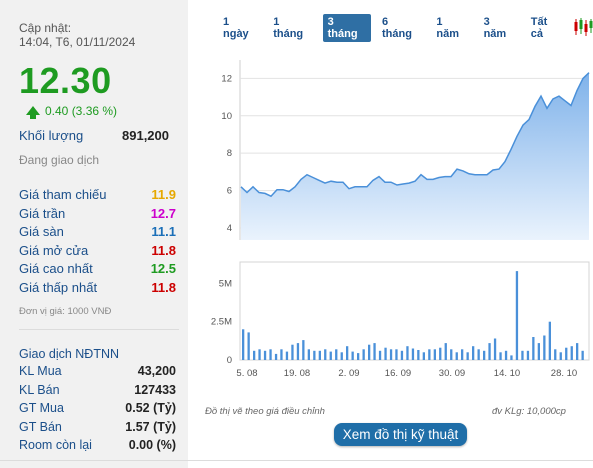 The image size is (593, 468). I want to click on date-tick-label: 30. 09, so click(452, 373).